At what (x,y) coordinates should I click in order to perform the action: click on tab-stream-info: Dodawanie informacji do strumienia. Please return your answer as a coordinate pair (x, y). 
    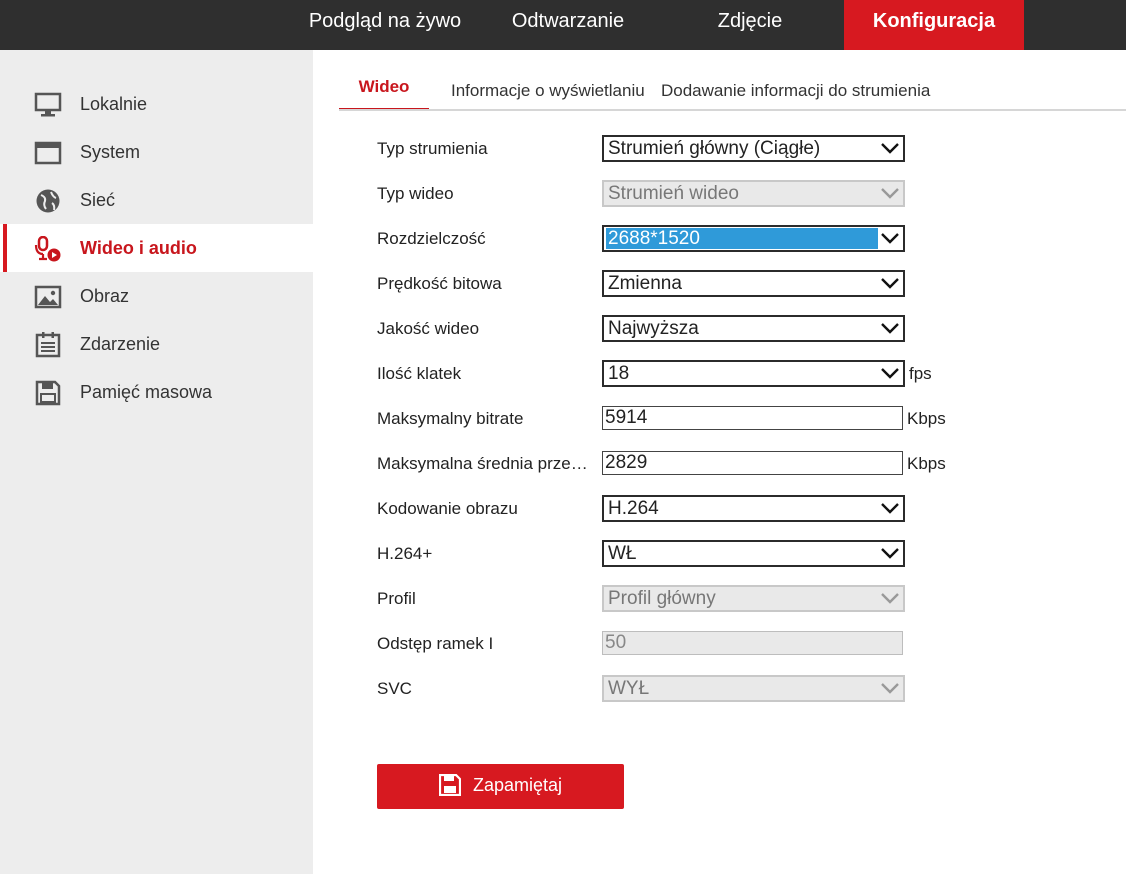
    Looking at the image, I should click on (795, 96).